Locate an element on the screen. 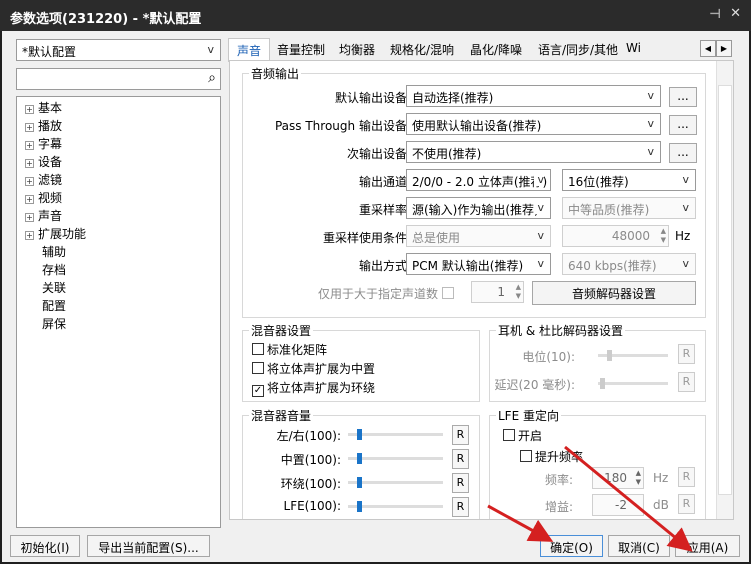  audio-decoder-settings-button: 音频解码器设置 is located at coordinates (614, 293).